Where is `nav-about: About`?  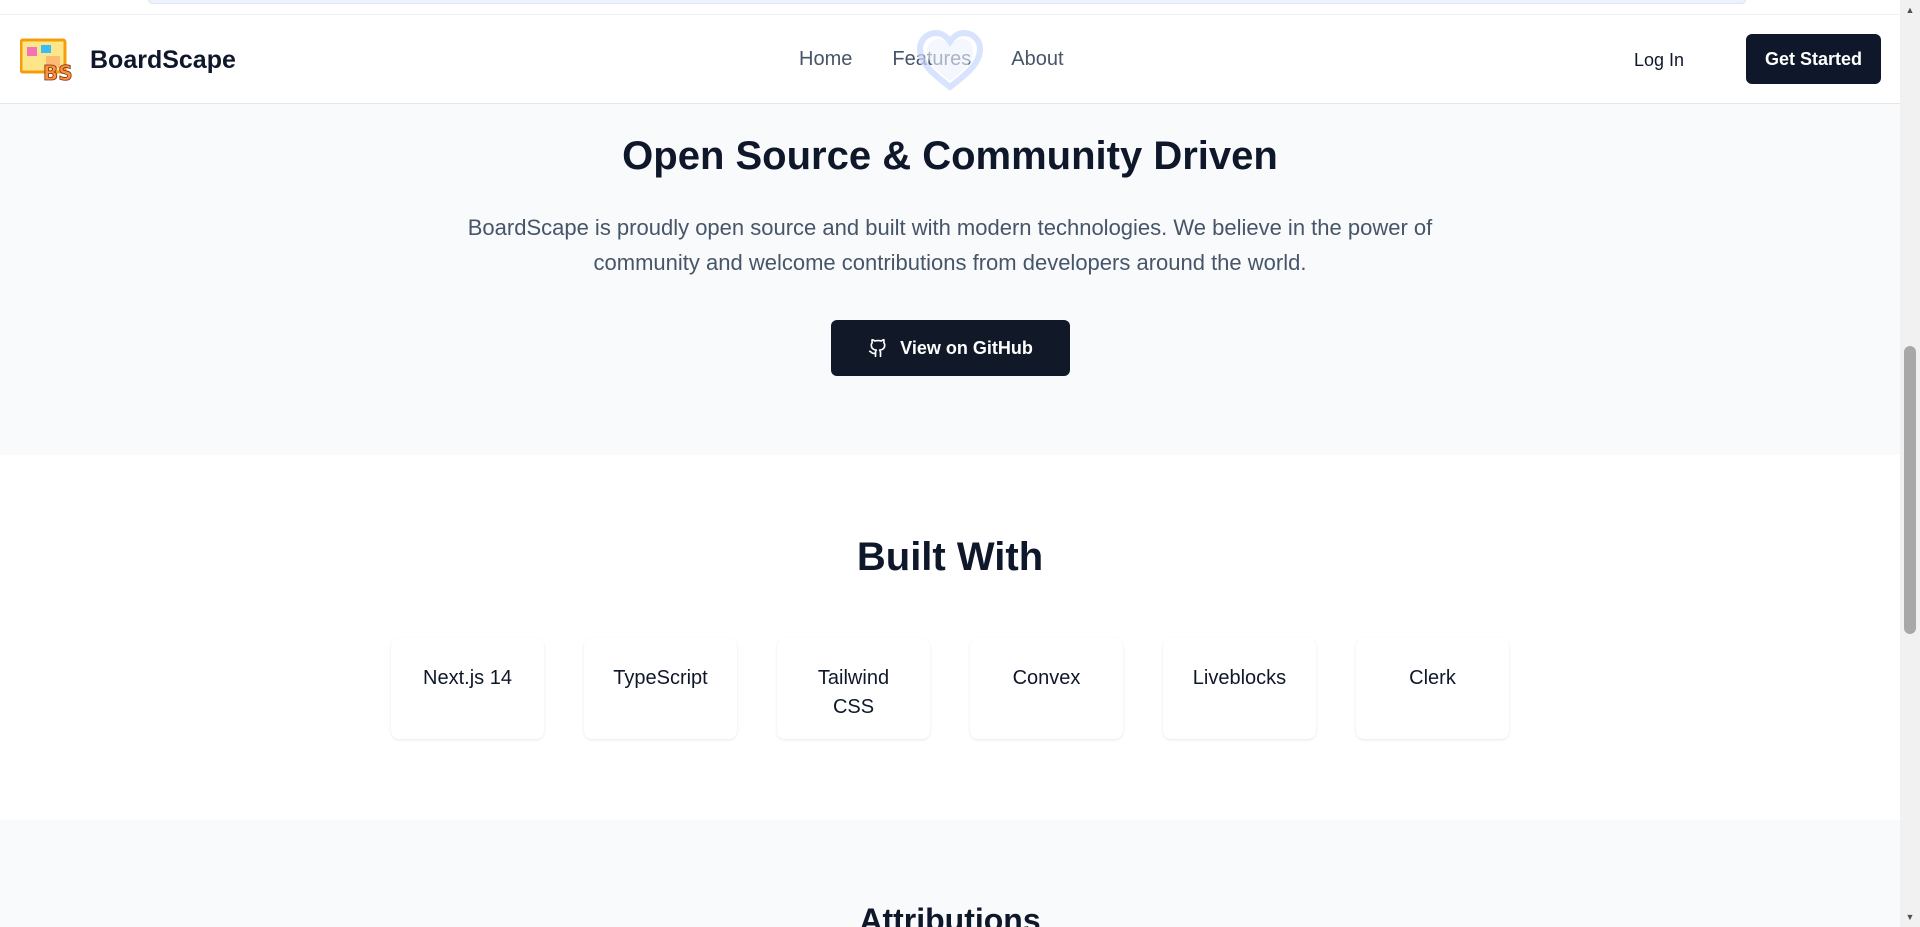
nav-about: About is located at coordinates (1037, 59).